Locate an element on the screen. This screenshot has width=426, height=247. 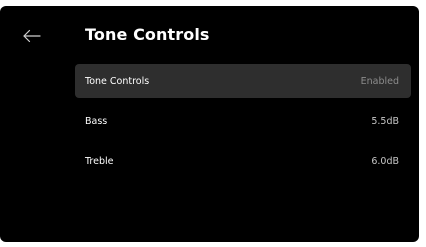
setting-label: Tone Controls is located at coordinates (117, 81).